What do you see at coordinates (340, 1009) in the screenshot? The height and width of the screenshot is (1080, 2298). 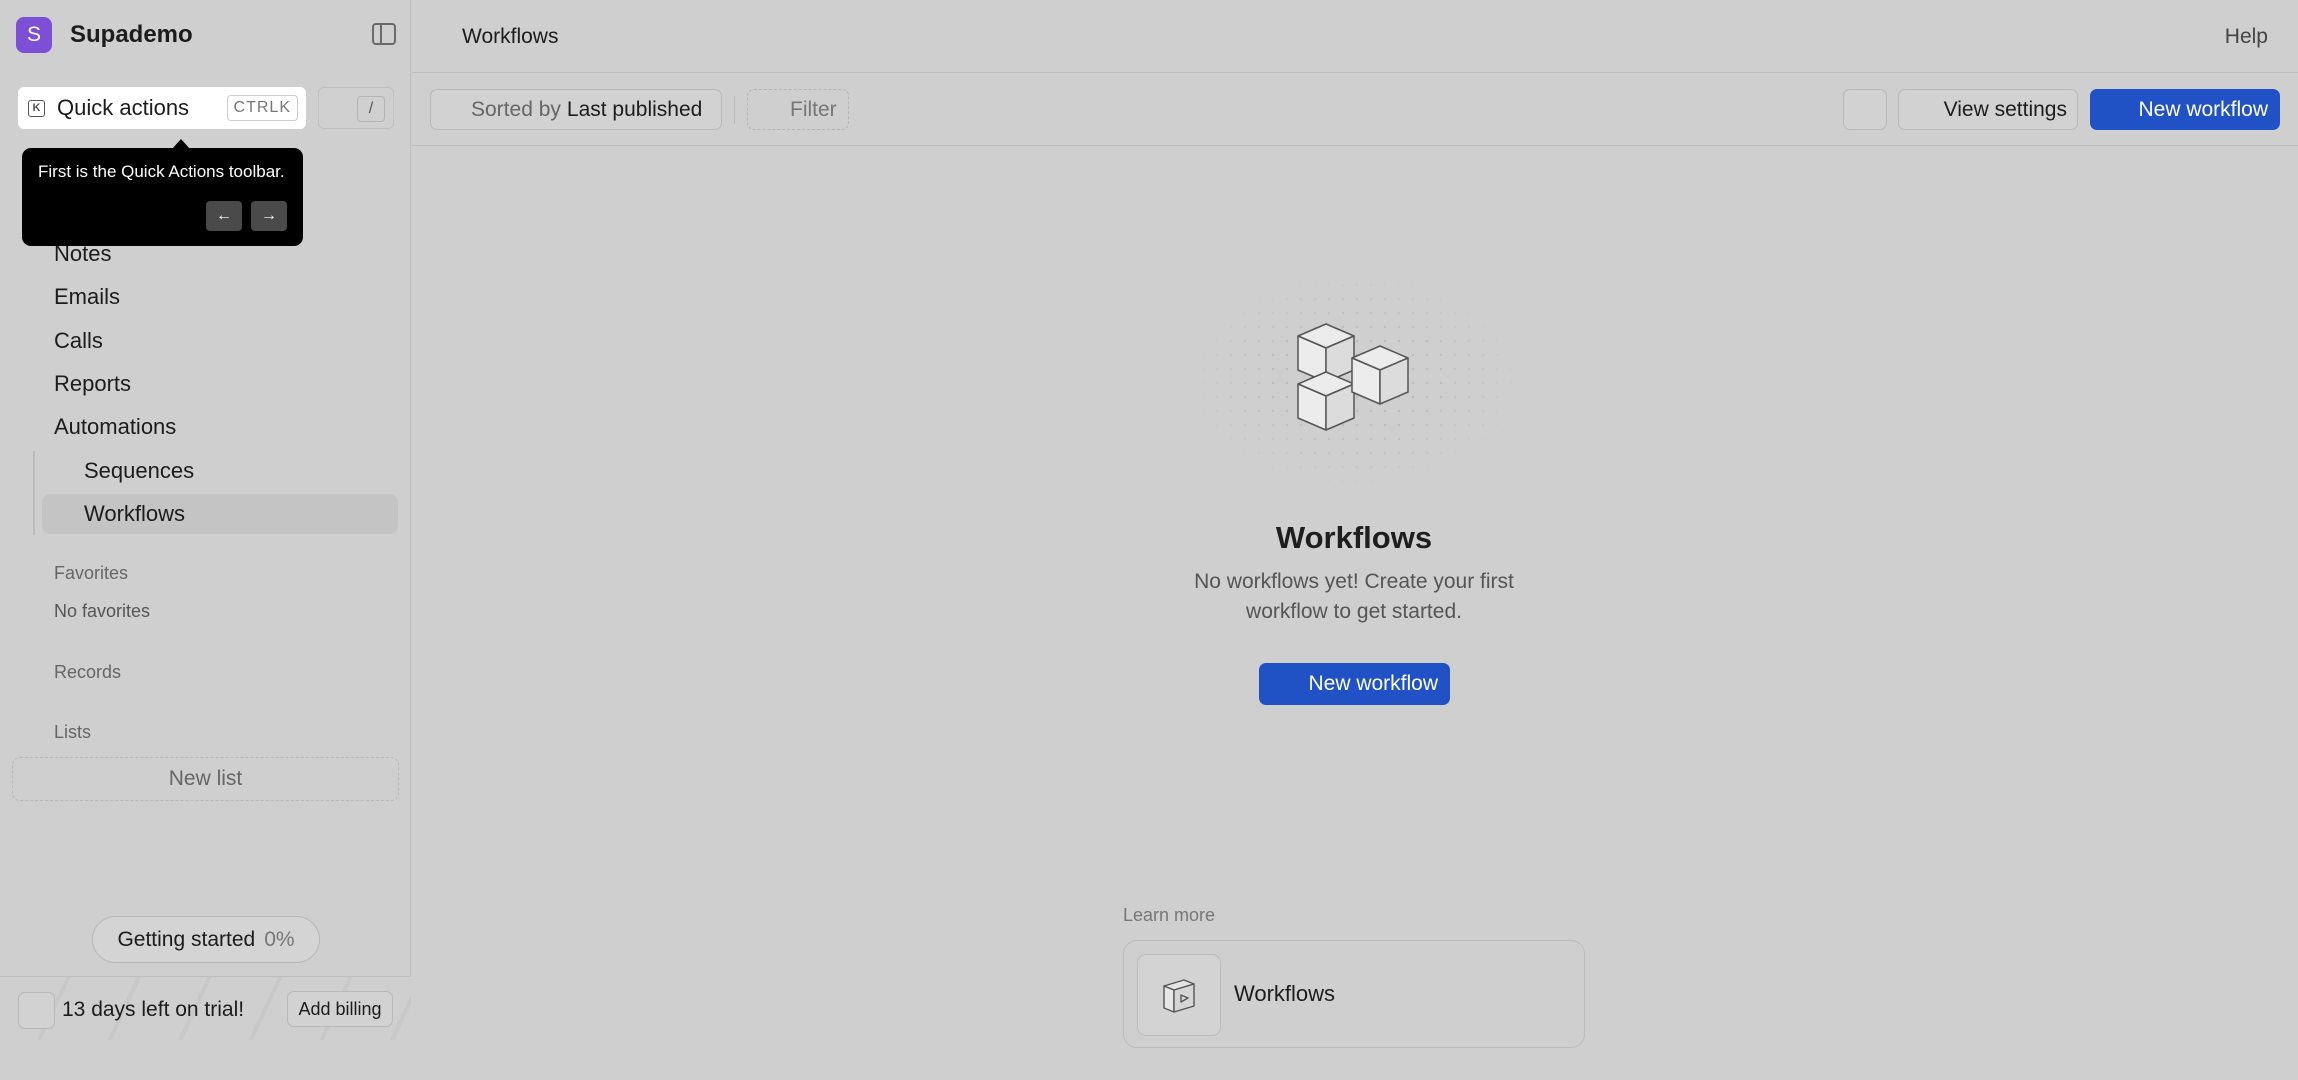 I see `add-billing-button: Add billing` at bounding box center [340, 1009].